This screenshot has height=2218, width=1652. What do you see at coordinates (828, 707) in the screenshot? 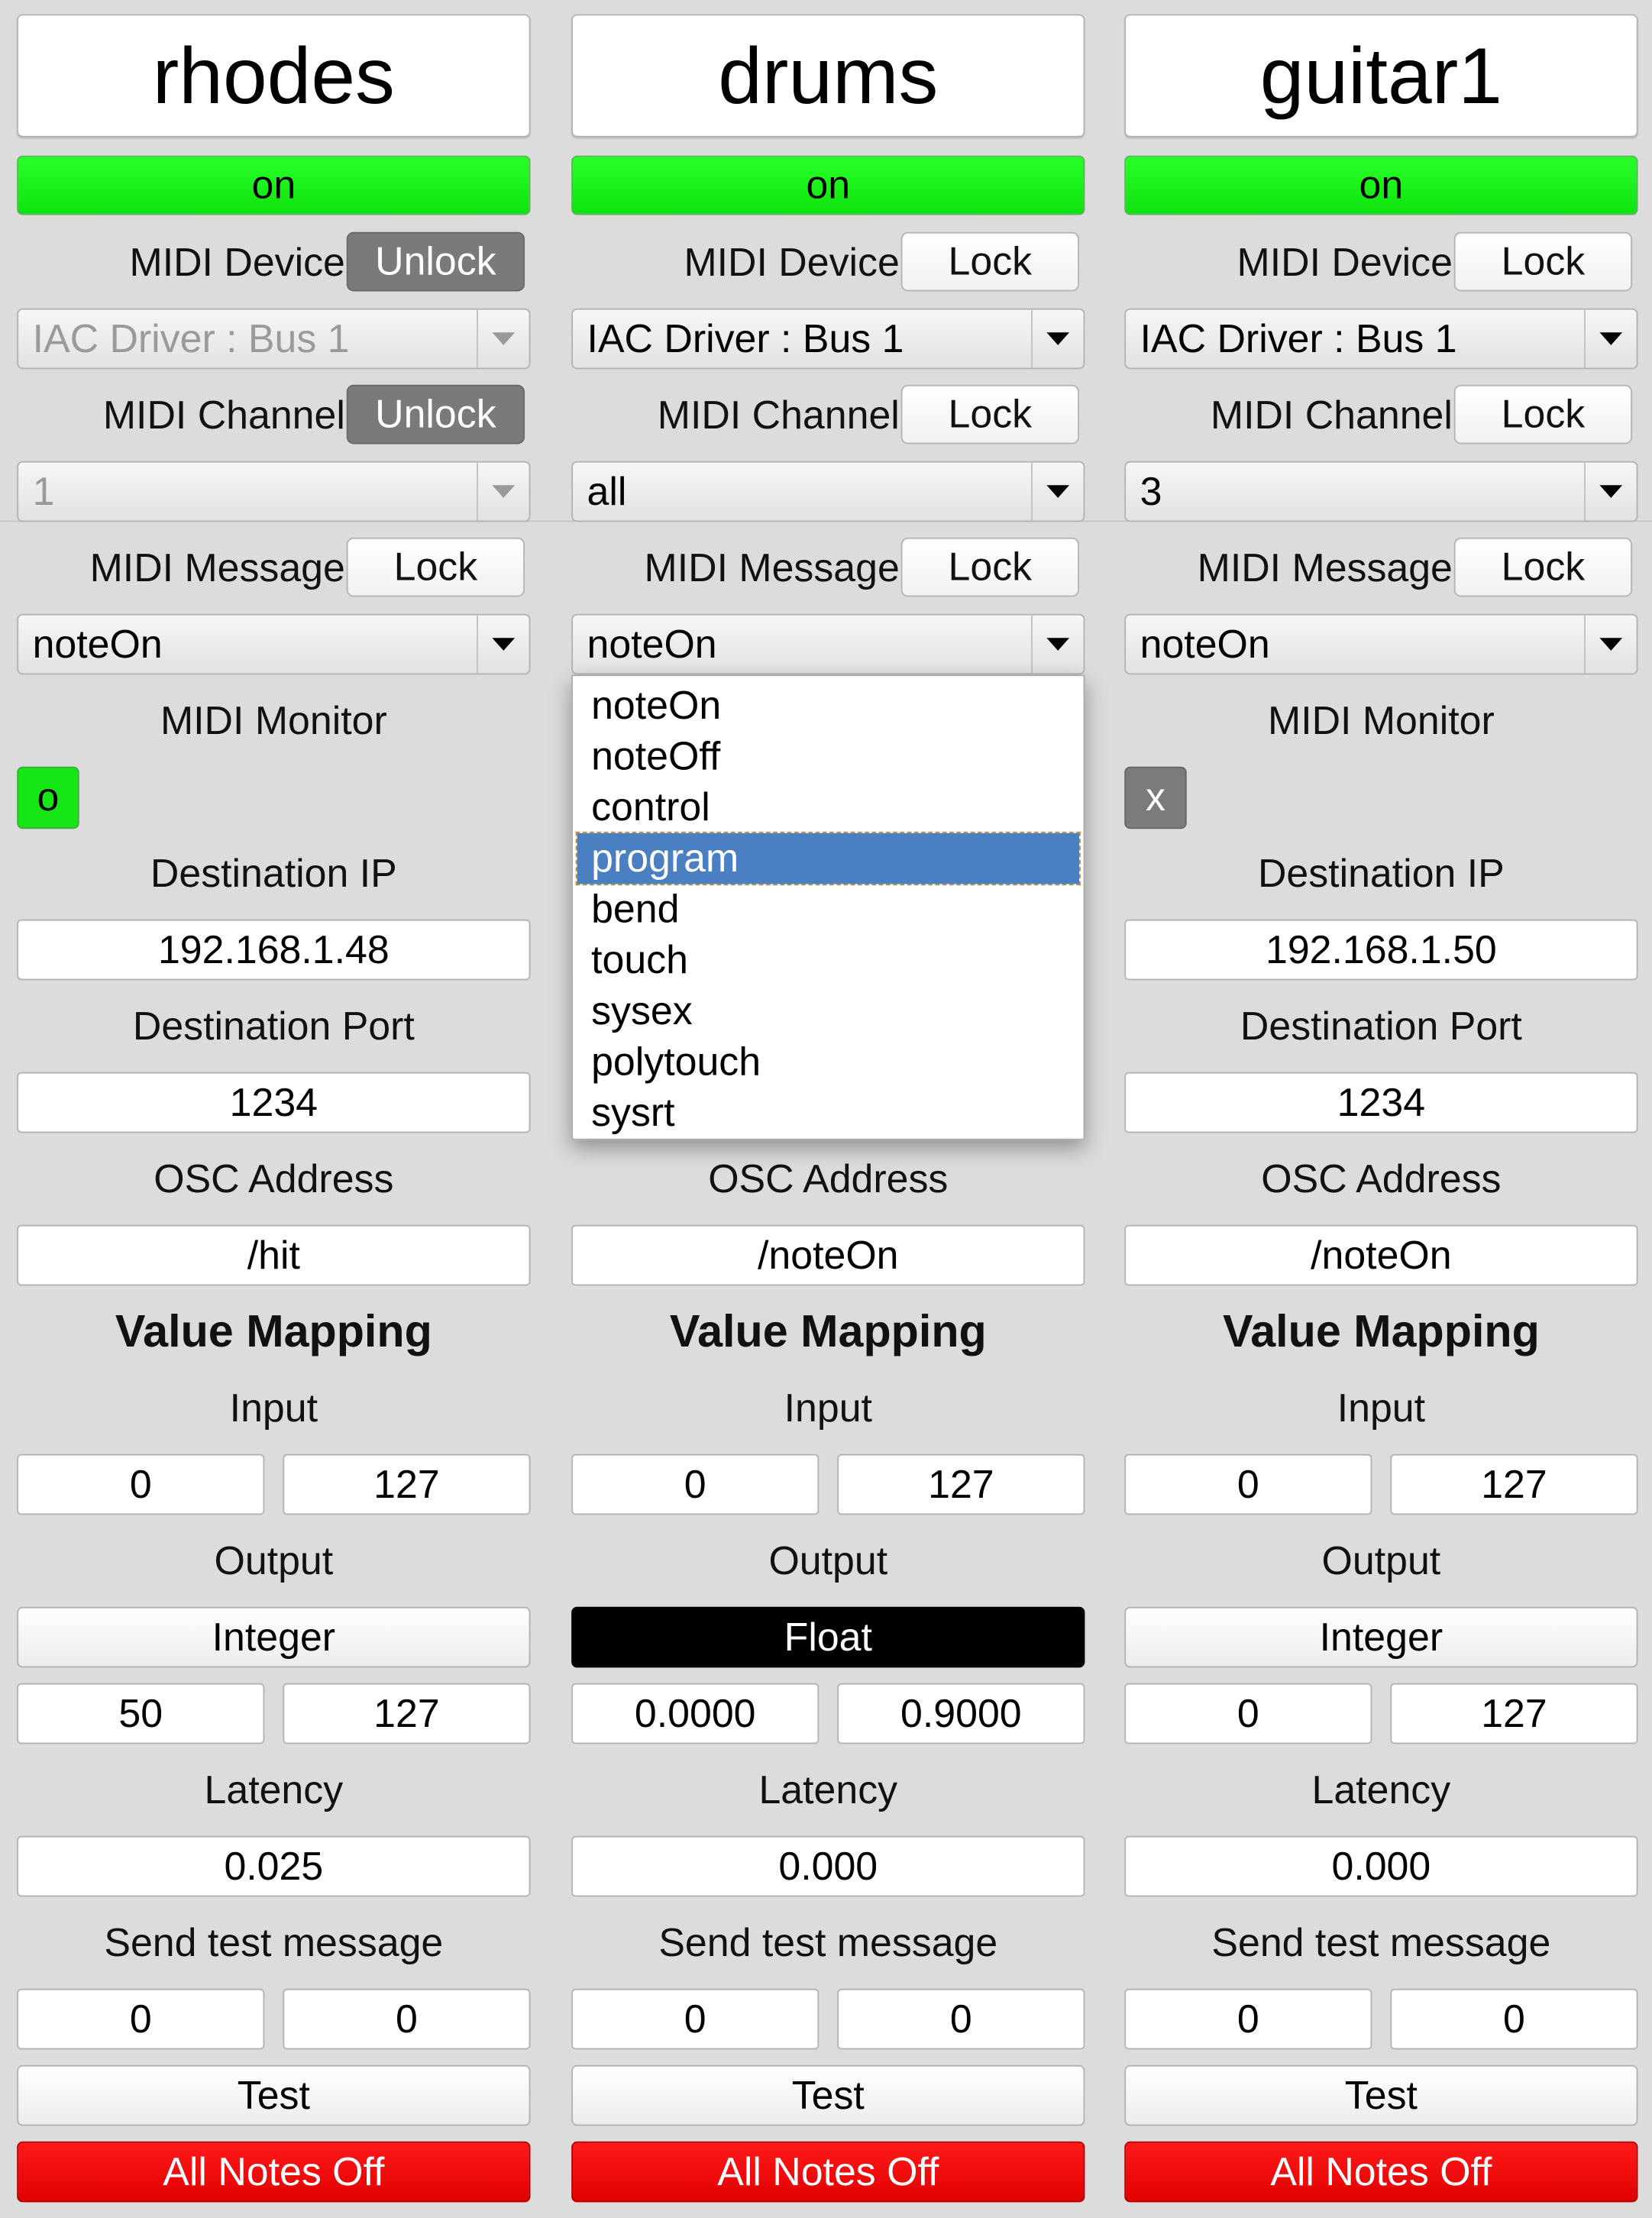
I see `dropdown-option-noteOn: noteOn` at bounding box center [828, 707].